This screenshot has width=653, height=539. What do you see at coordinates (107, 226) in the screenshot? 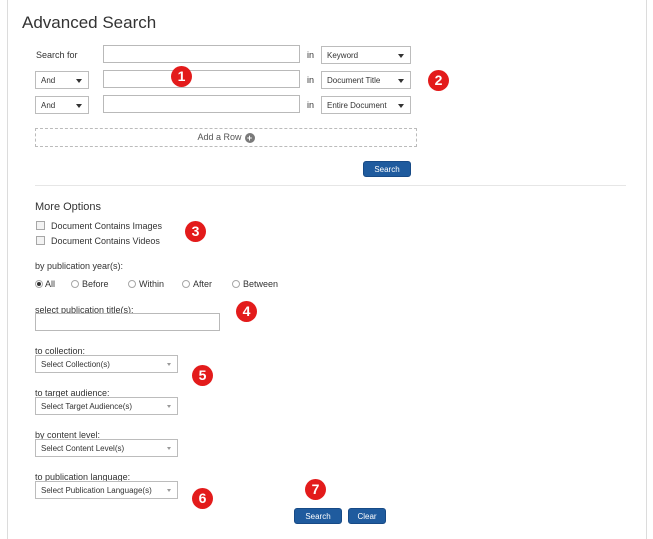
I see `contains-images-label: Document Contains Images` at bounding box center [107, 226].